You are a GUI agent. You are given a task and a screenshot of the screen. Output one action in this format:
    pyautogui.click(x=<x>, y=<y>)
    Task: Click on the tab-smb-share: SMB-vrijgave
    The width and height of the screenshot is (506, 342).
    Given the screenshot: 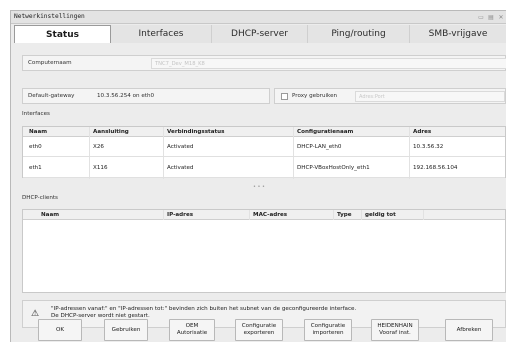 What is the action you would take?
    pyautogui.click(x=458, y=34)
    